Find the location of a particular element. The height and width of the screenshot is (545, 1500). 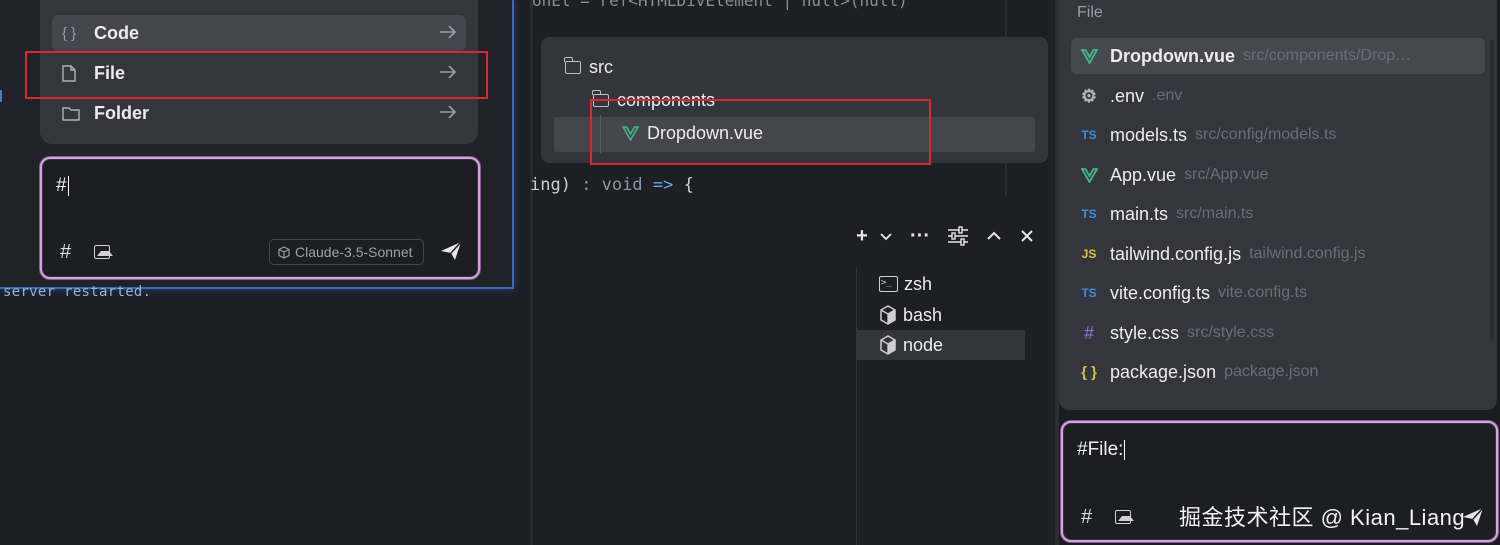

terminal-item-node: node is located at coordinates (941, 345).